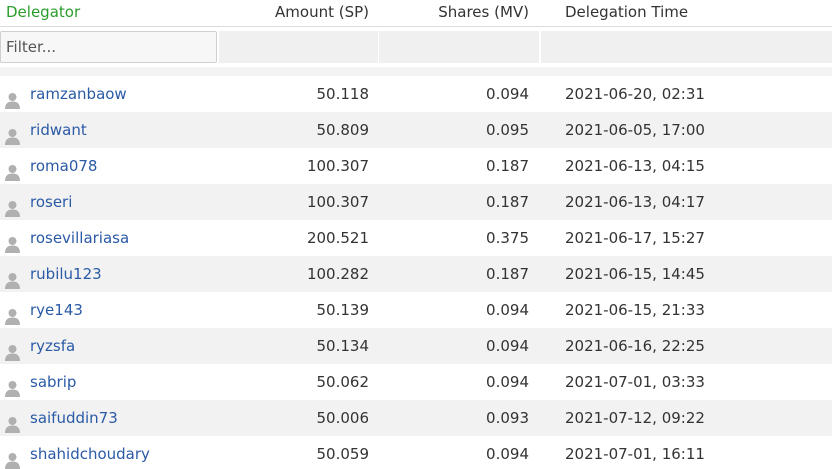  What do you see at coordinates (343, 130) in the screenshot?
I see `amount-cell: 50.809` at bounding box center [343, 130].